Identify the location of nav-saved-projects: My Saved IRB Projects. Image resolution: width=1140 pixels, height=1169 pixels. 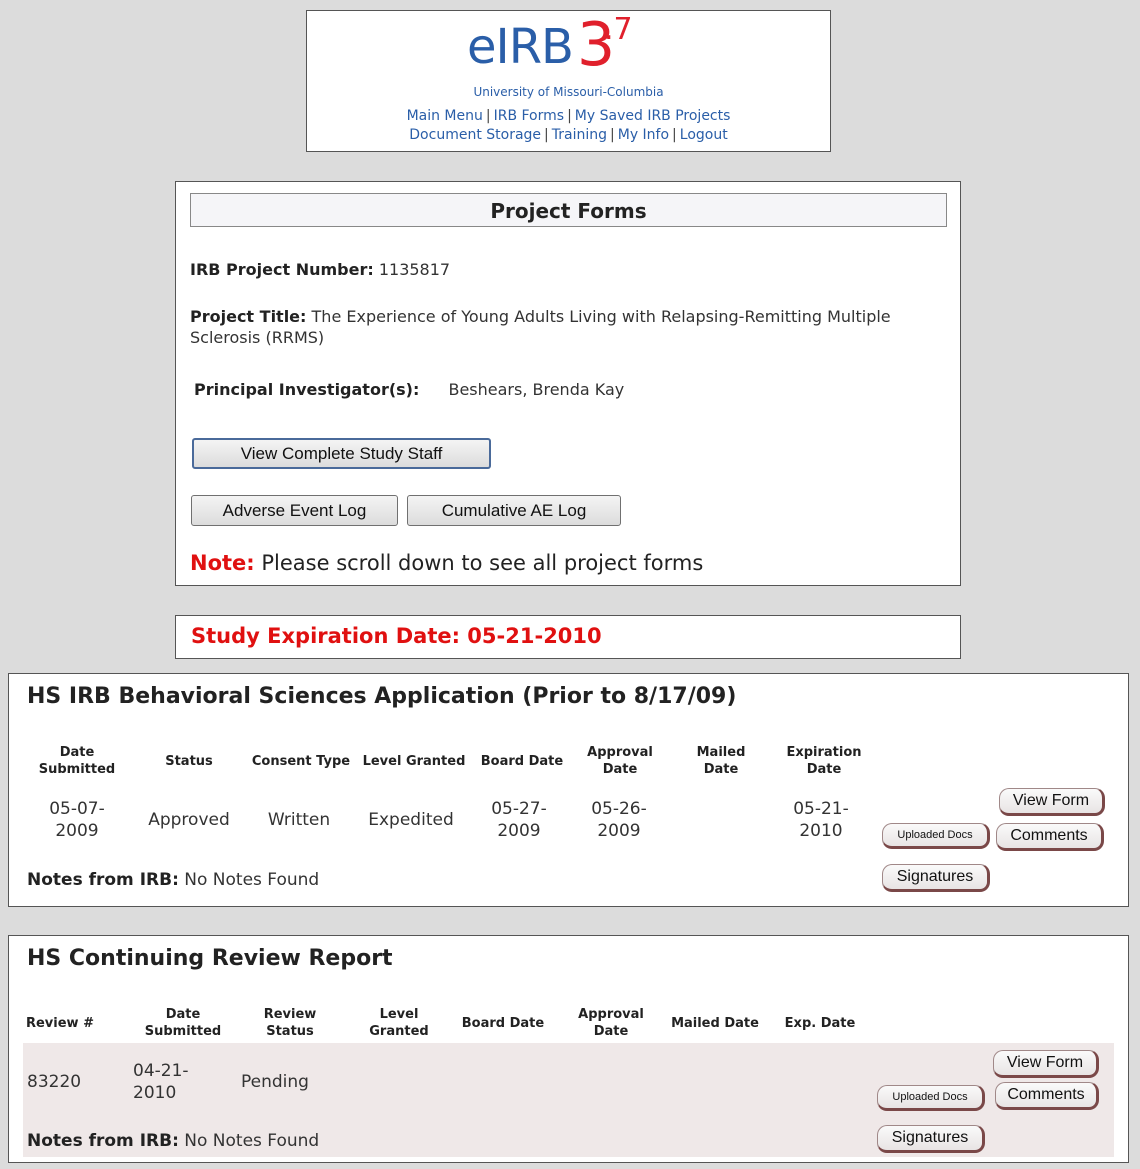
(653, 116).